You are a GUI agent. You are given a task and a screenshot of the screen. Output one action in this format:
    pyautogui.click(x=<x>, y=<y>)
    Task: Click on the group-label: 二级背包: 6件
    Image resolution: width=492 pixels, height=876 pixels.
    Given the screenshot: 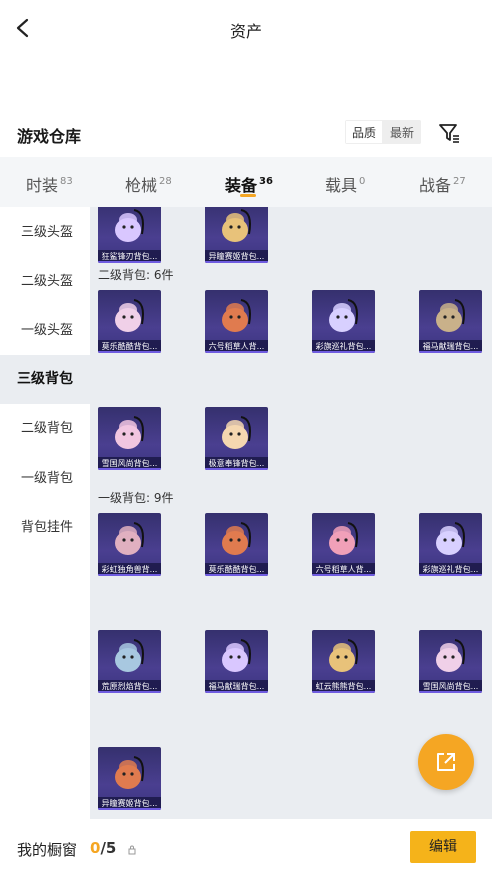 What is the action you would take?
    pyautogui.click(x=136, y=275)
    